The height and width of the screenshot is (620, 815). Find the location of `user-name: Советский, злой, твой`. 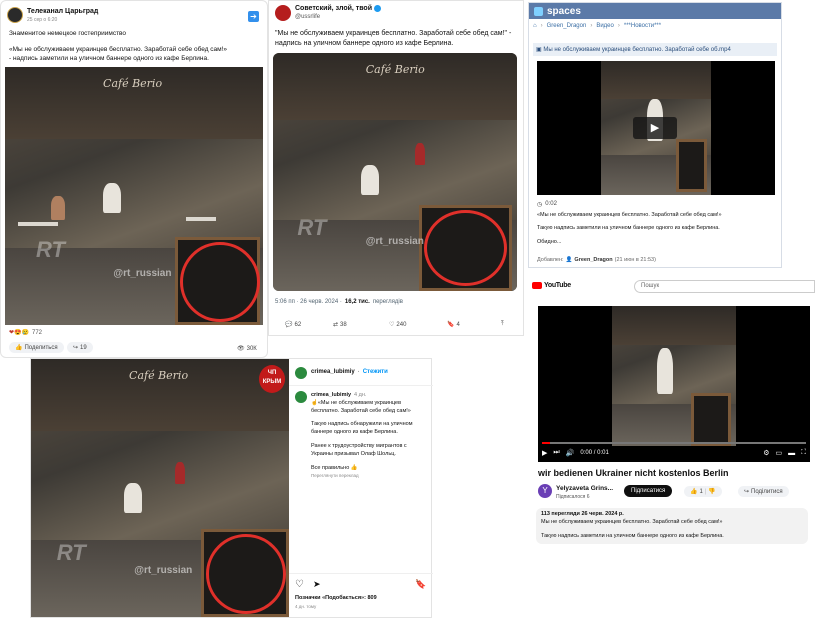

user-name: Советский, злой, твой is located at coordinates (338, 8).